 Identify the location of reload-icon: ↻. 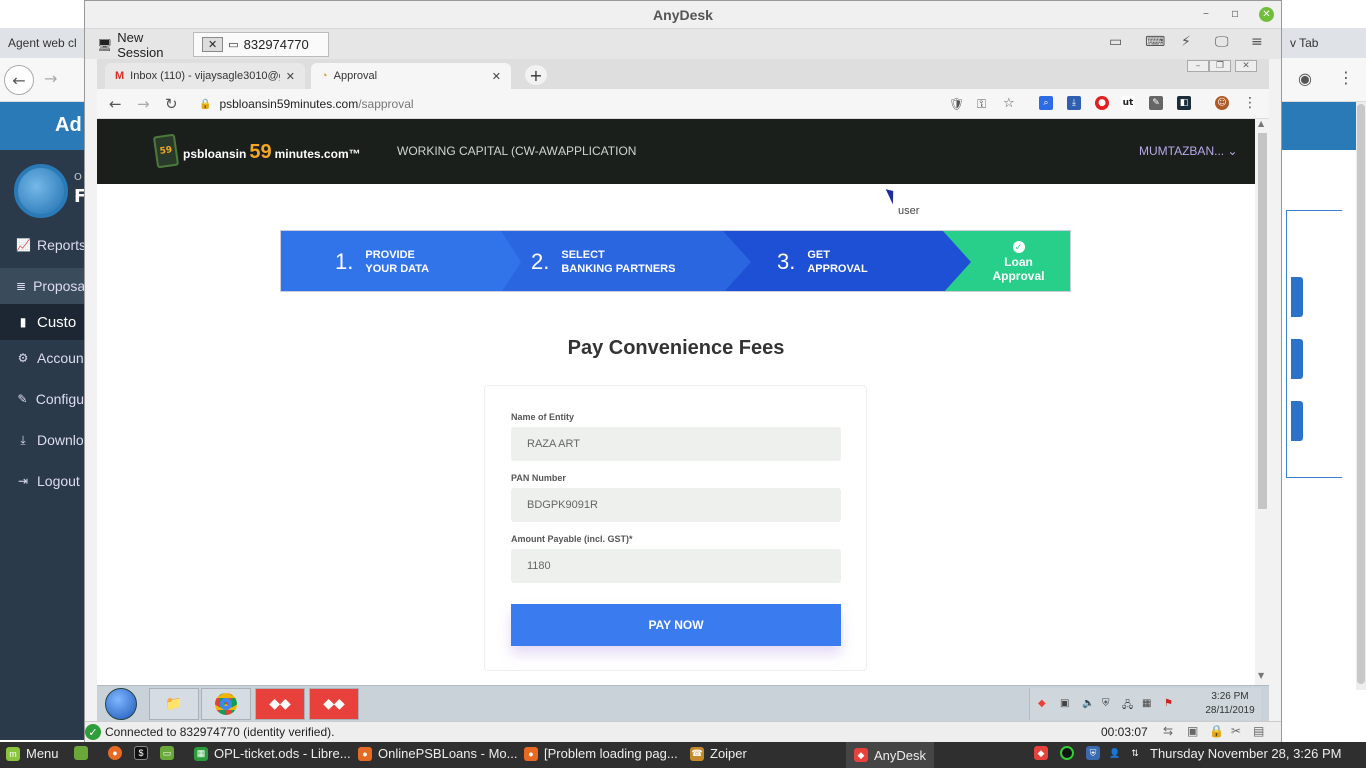
(171, 104).